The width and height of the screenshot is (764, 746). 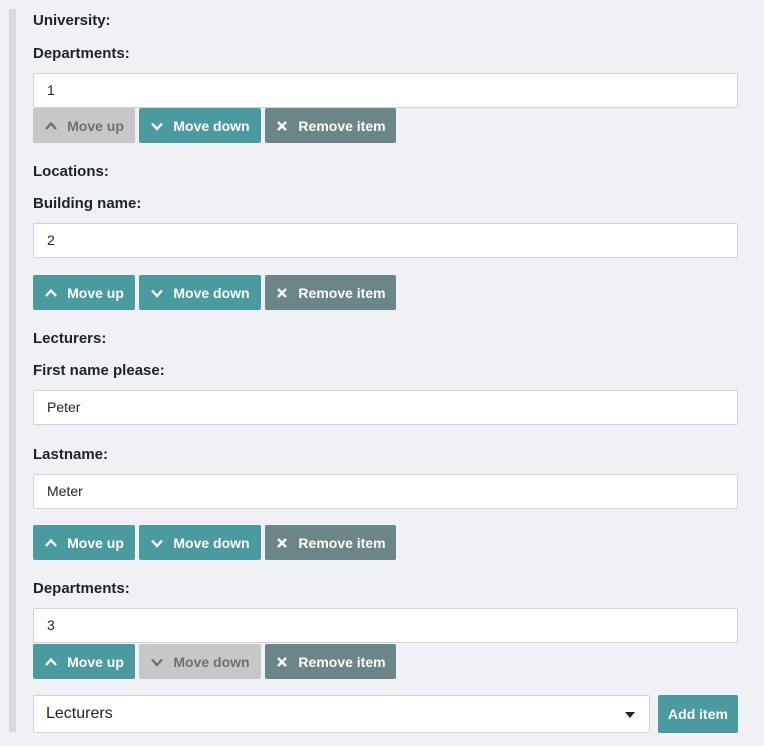 I want to click on university-label: University:, so click(x=72, y=20).